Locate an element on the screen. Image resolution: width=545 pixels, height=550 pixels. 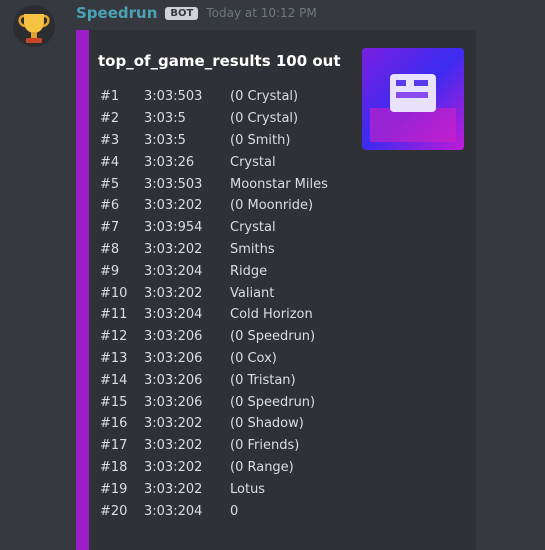
player-name: Ridge is located at coordinates (249, 271).